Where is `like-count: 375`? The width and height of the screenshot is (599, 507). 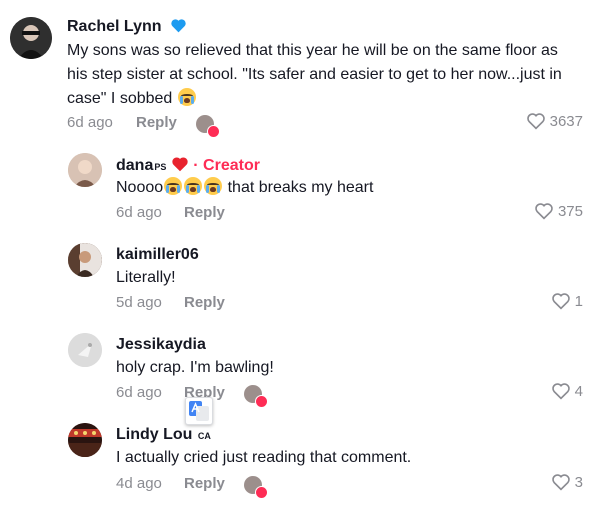
like-count: 375 is located at coordinates (570, 211).